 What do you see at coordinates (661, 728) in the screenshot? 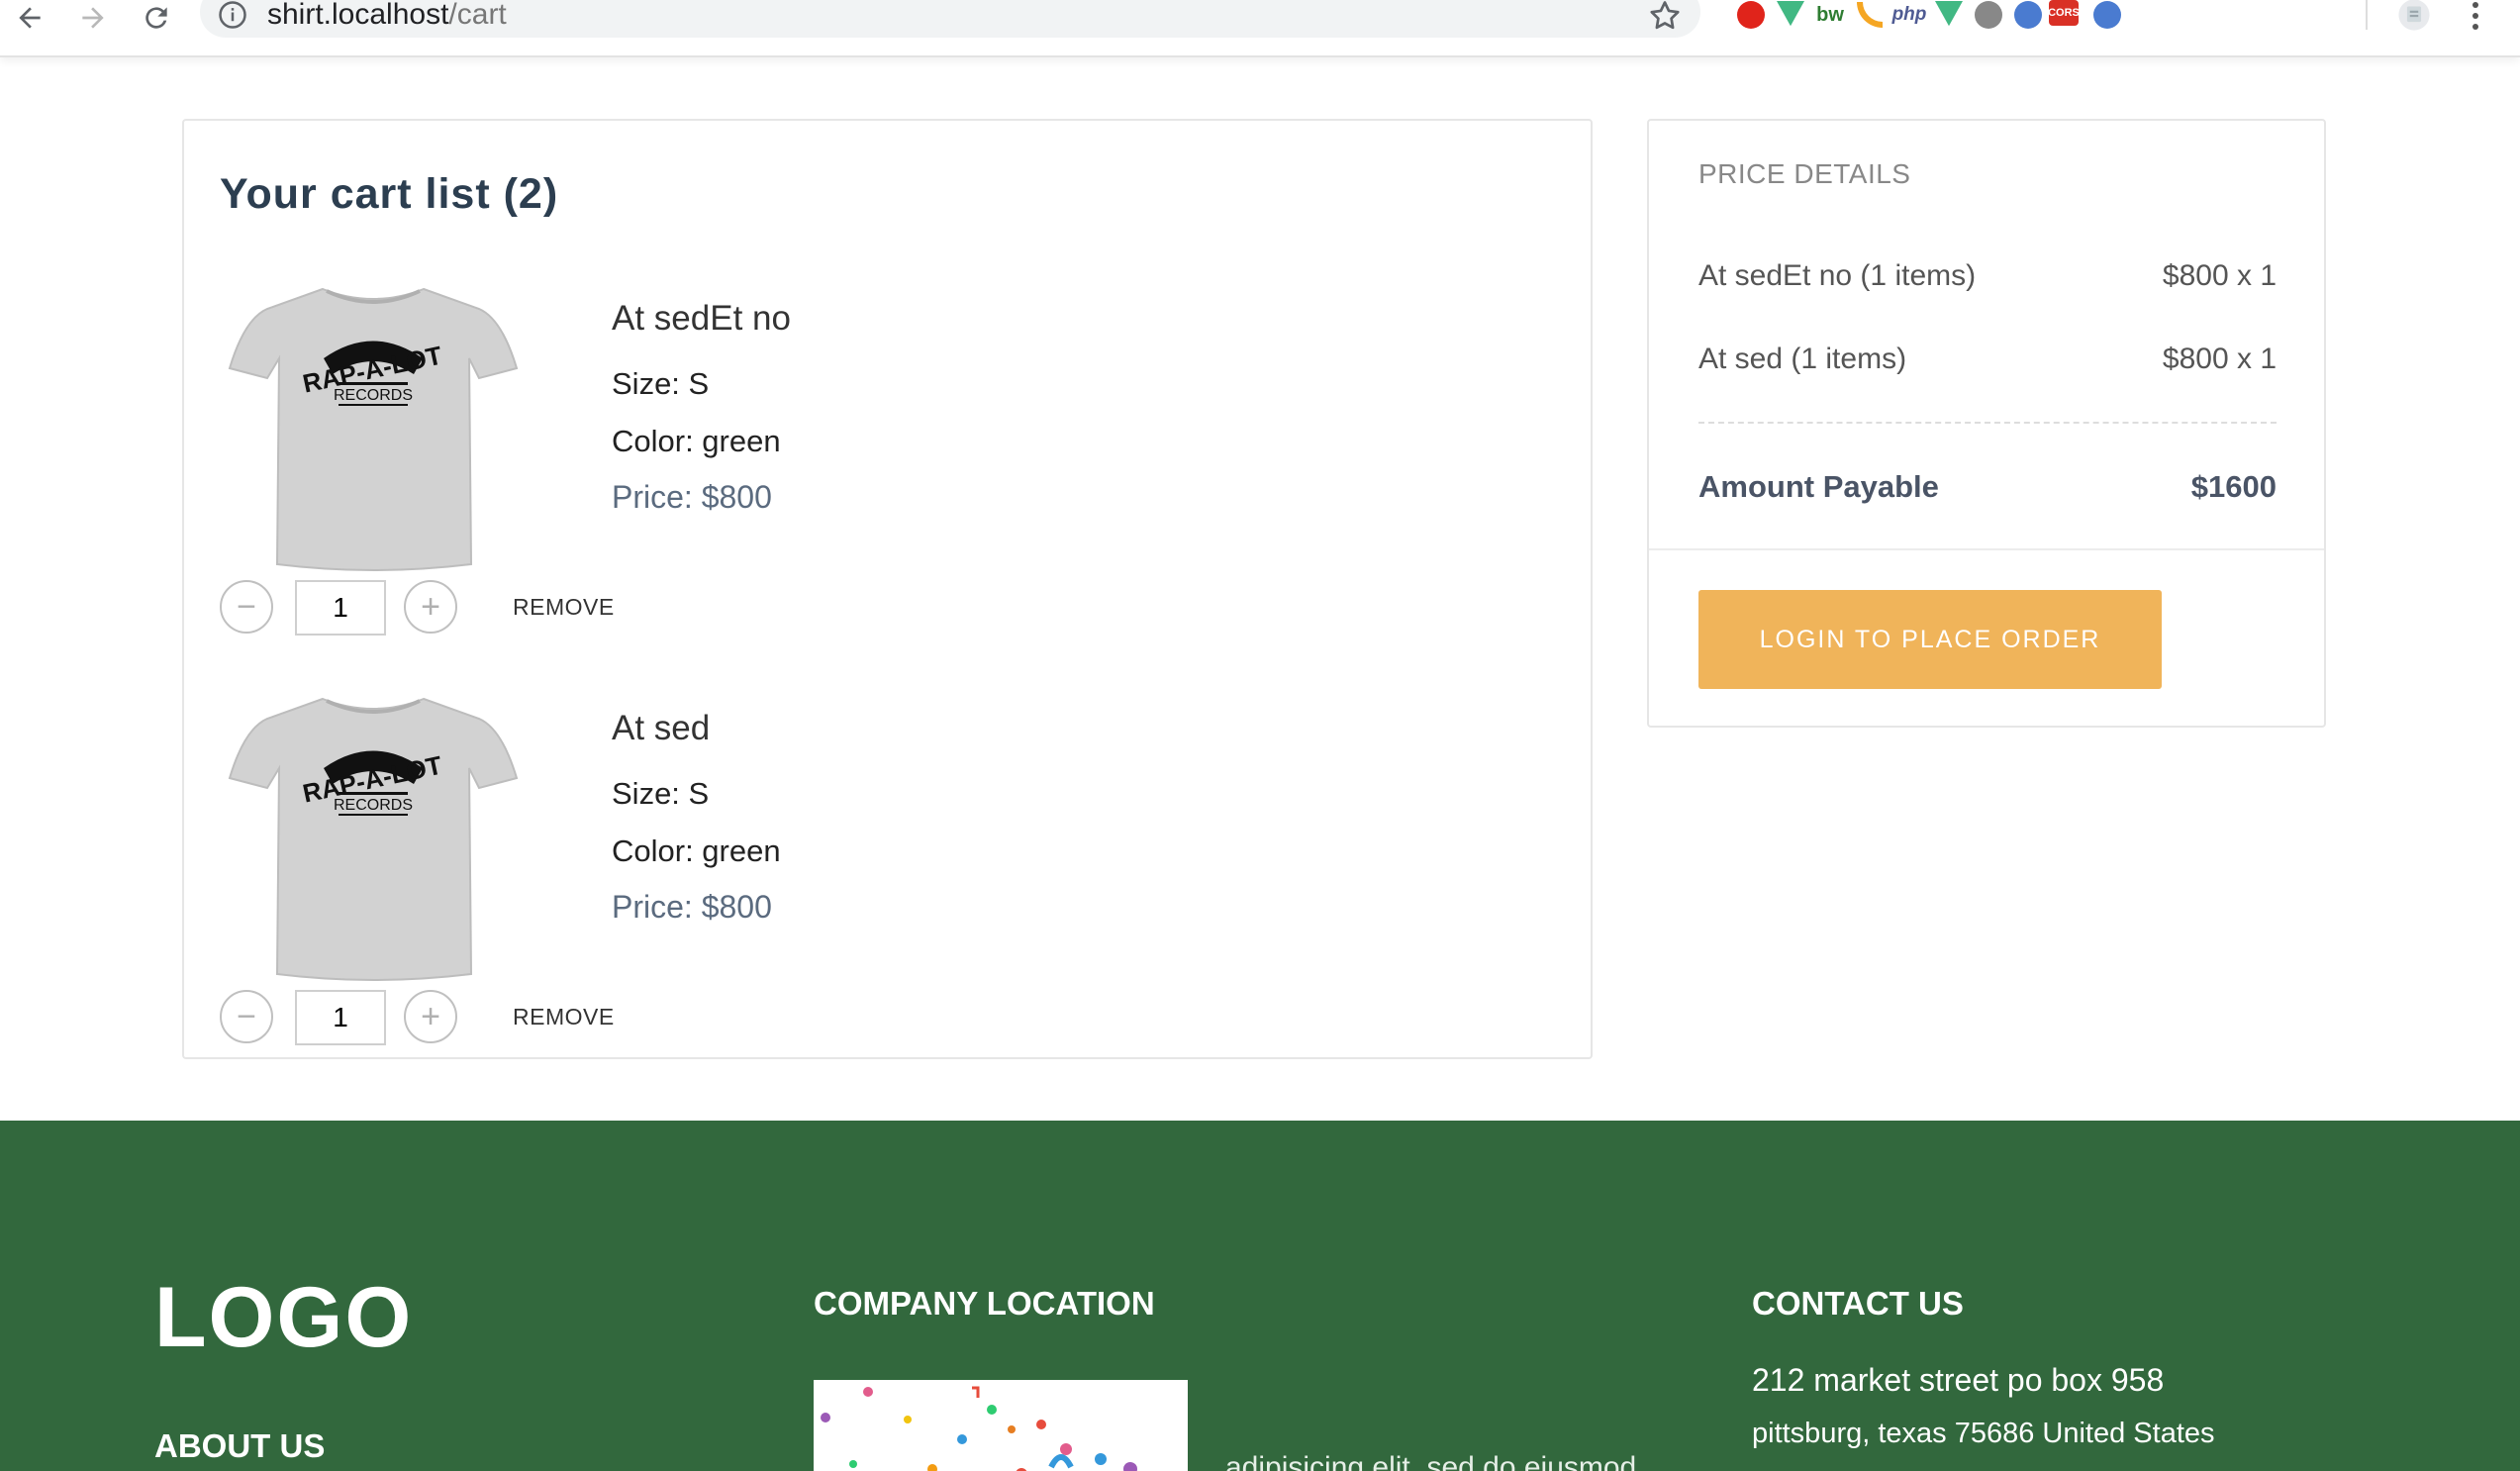
I see `item-name: At sed` at bounding box center [661, 728].